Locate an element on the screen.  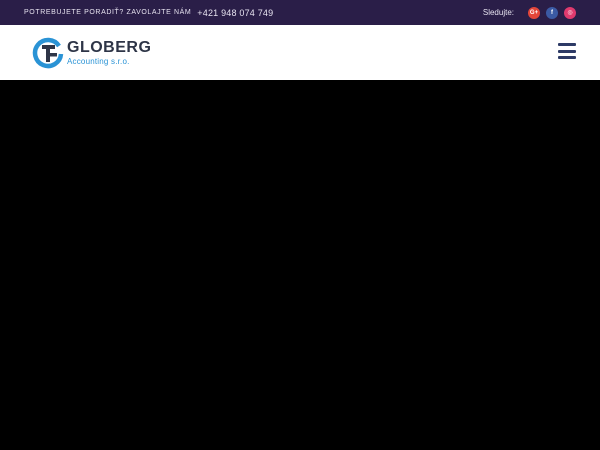
site-header: GLOBERG Accounting s.r.o. is located at coordinates (300, 52).